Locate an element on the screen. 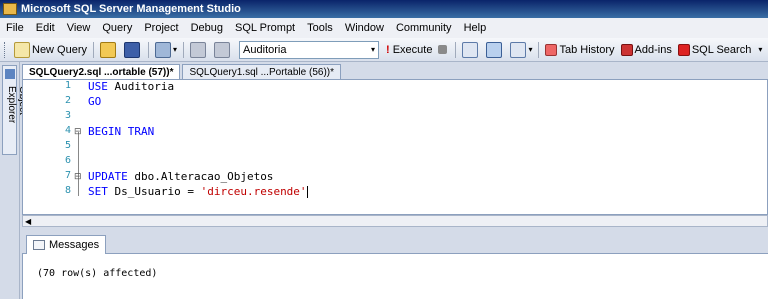 The height and width of the screenshot is (299, 768). results-file-icon is located at coordinates (518, 49).